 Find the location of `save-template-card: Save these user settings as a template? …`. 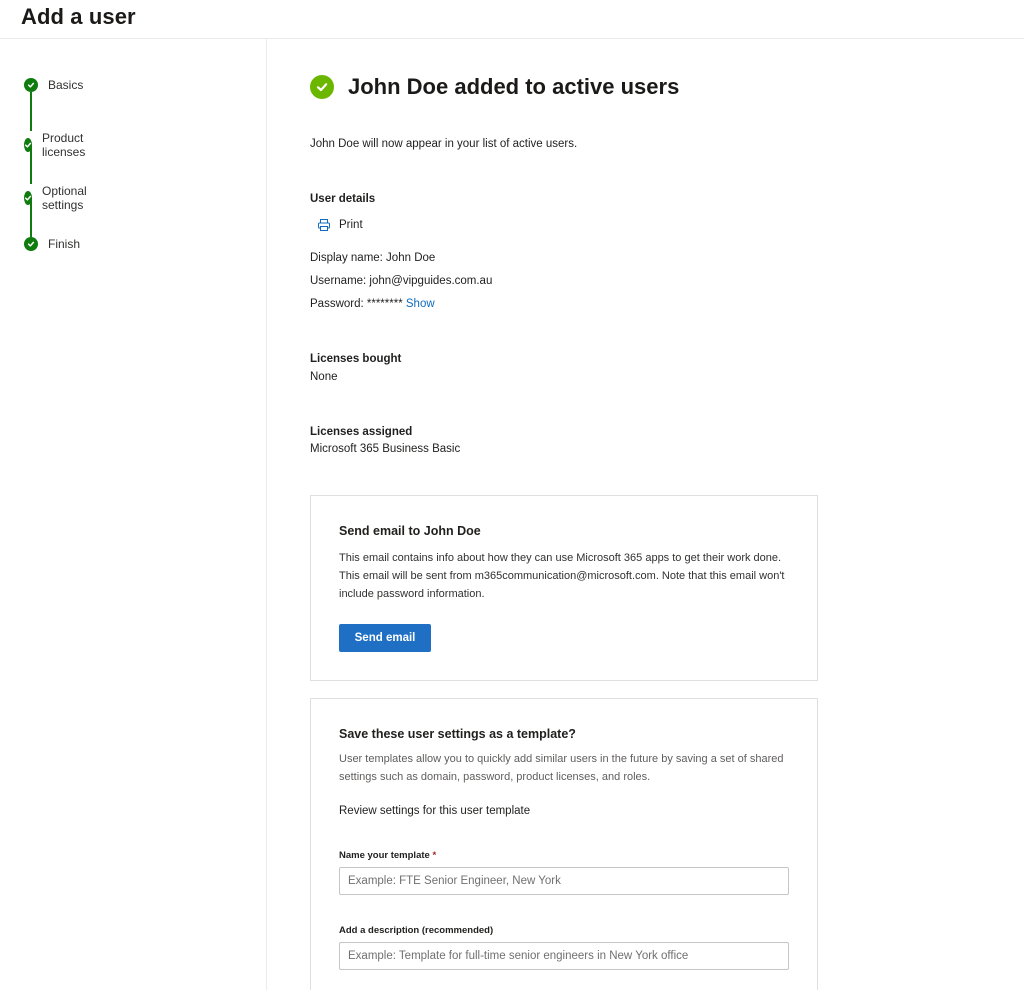

save-template-card: Save these user settings as a template? … is located at coordinates (564, 844).